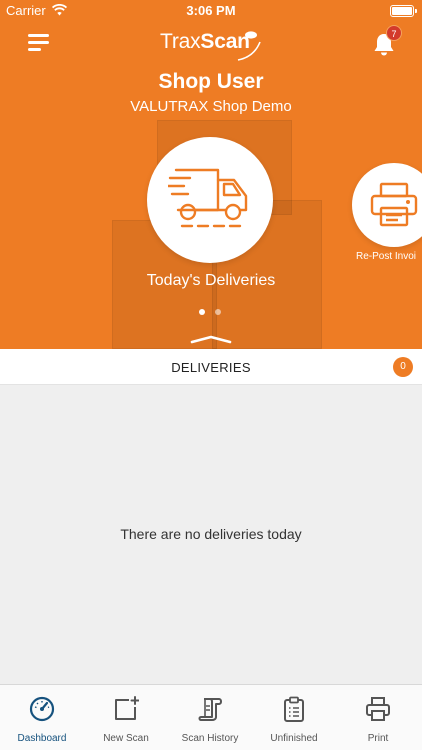 This screenshot has height=750, width=422. I want to click on logo-swoosh-icon, so click(249, 46).